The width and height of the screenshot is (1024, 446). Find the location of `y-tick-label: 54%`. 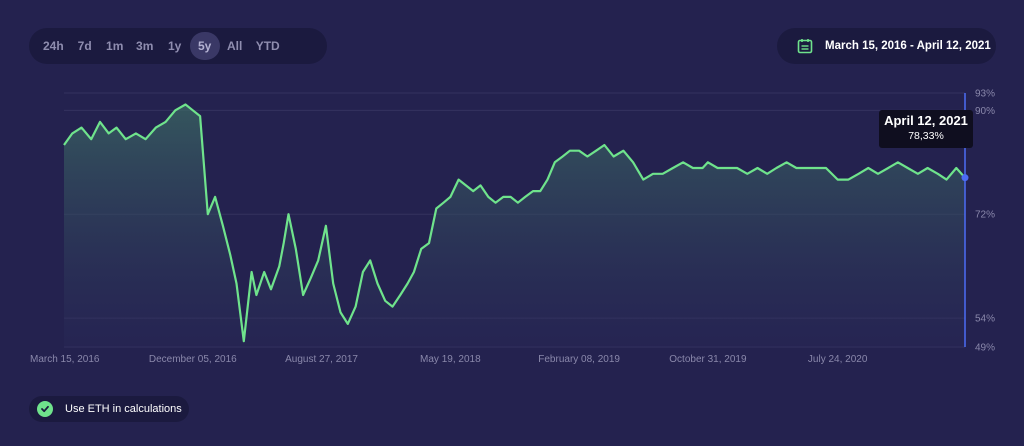

y-tick-label: 54% is located at coordinates (985, 319).